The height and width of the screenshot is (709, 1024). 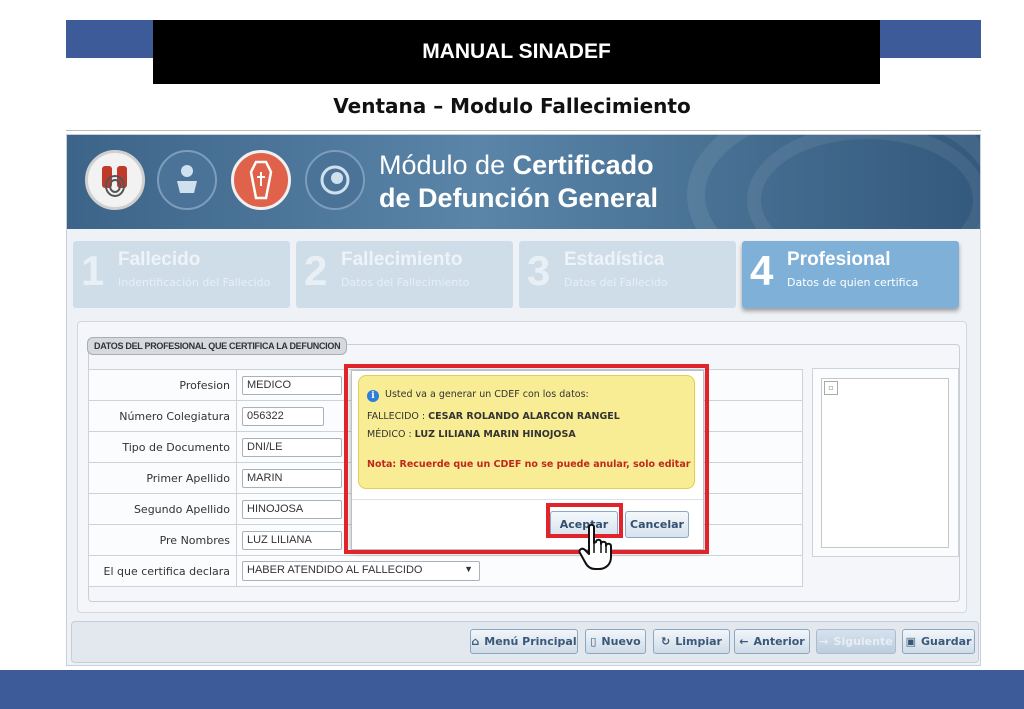 What do you see at coordinates (831, 388) in the screenshot?
I see `broken-image-icon: ▫` at bounding box center [831, 388].